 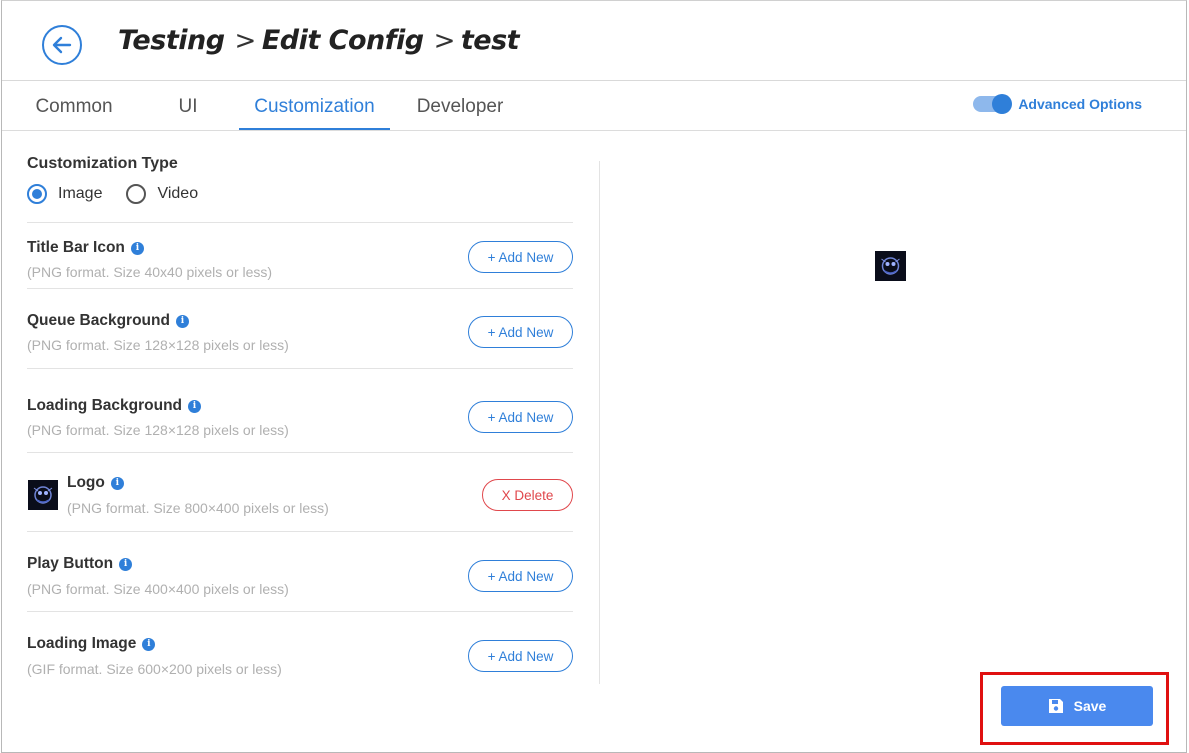 What do you see at coordinates (188, 105) in the screenshot?
I see `tab-ui: UI` at bounding box center [188, 105].